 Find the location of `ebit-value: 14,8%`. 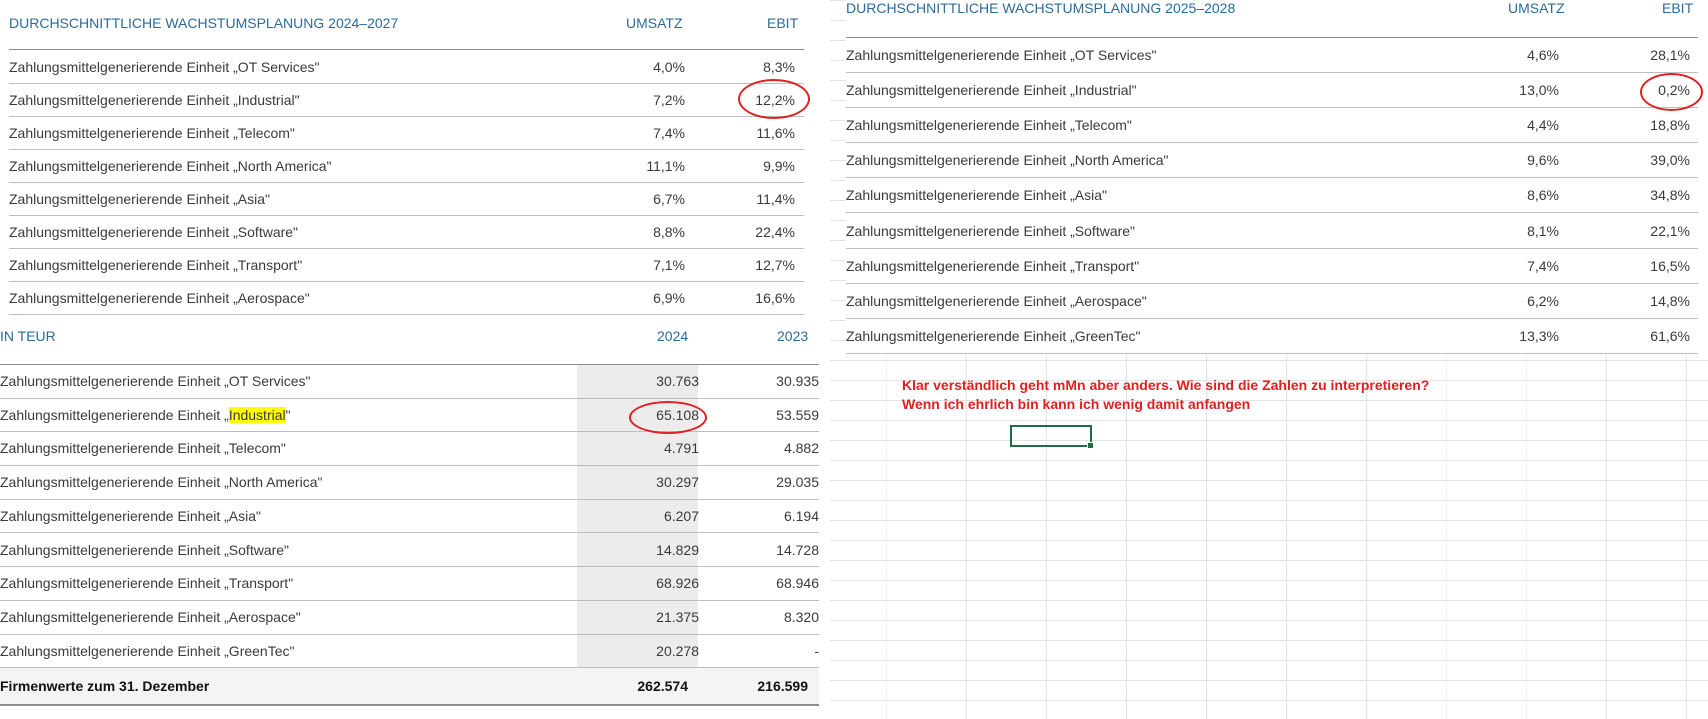

ebit-value: 14,8% is located at coordinates (1670, 300).